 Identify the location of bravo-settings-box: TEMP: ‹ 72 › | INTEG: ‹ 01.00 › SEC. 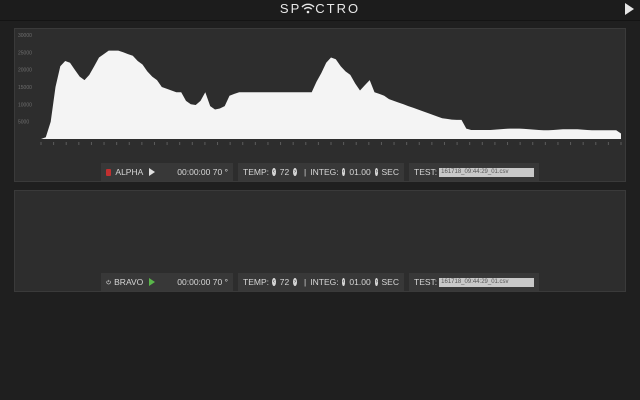
(321, 282).